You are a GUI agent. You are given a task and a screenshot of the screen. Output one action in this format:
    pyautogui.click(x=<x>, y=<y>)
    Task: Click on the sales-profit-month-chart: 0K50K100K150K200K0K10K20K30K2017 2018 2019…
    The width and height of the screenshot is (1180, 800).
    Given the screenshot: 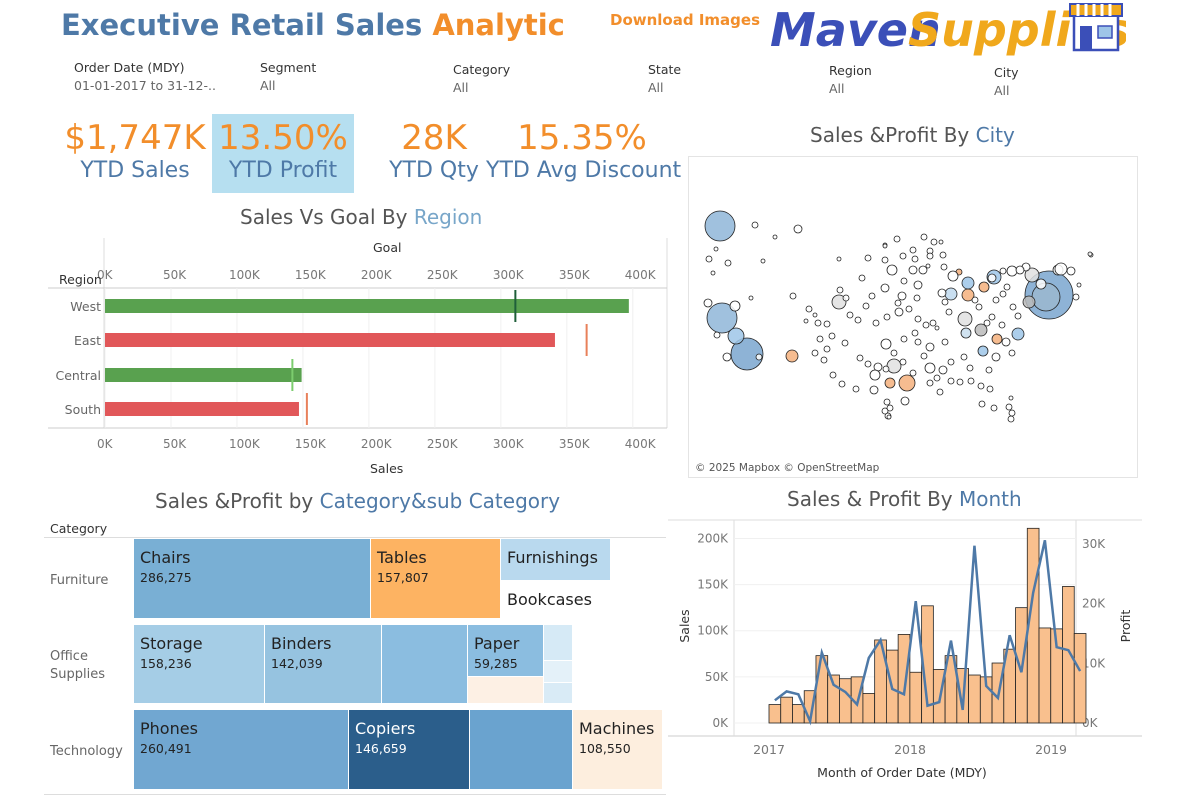 What is the action you would take?
    pyautogui.click(x=905, y=649)
    